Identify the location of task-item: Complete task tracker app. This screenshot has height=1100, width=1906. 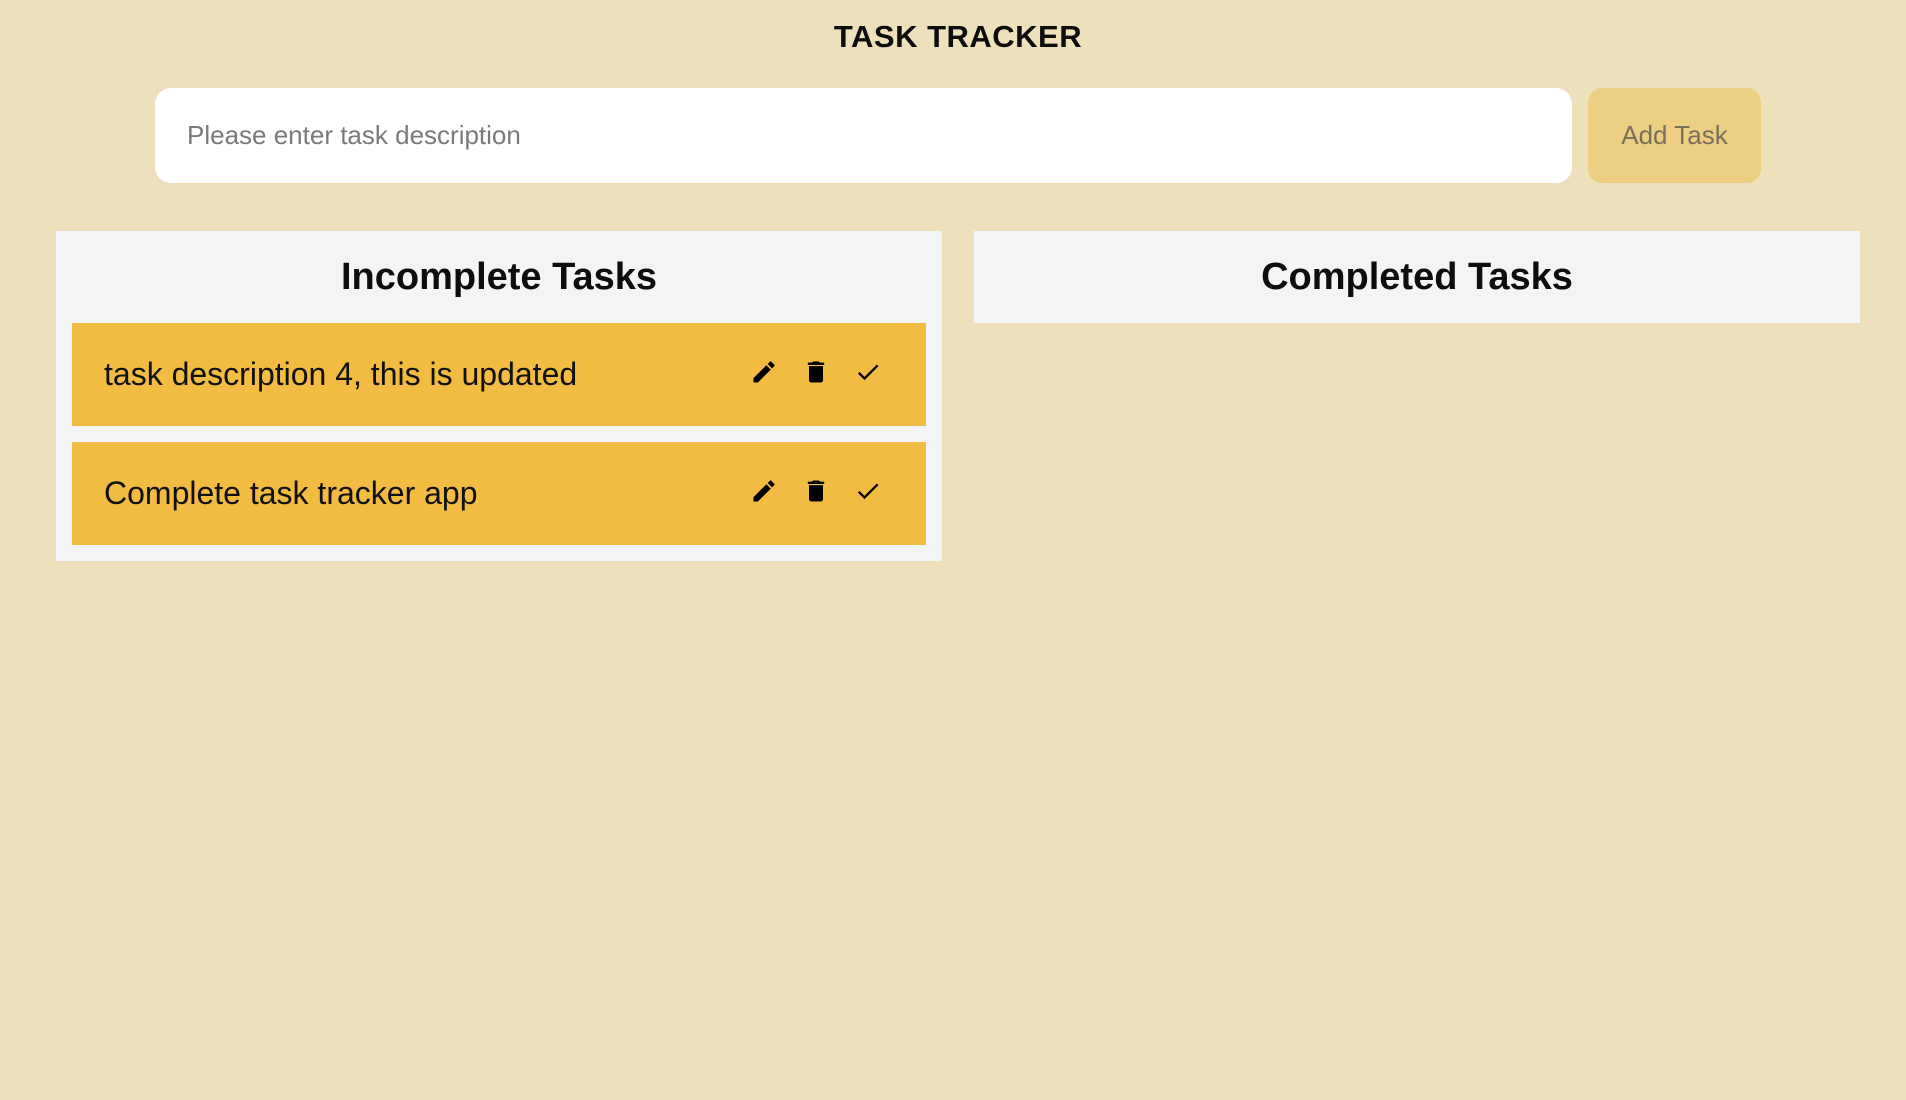
(499, 493).